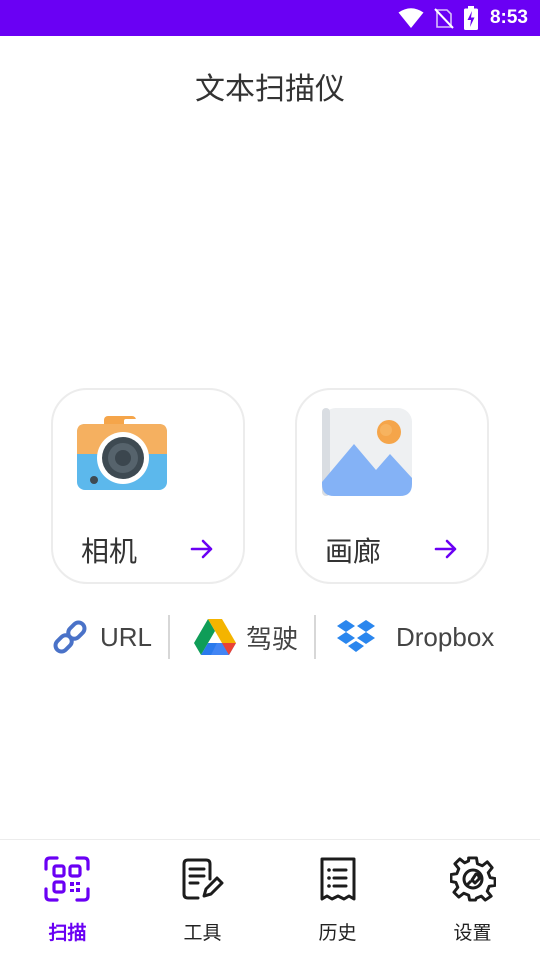 The image size is (540, 960). Describe the element at coordinates (109, 551) in the screenshot. I see `camera-label: 相机` at that location.